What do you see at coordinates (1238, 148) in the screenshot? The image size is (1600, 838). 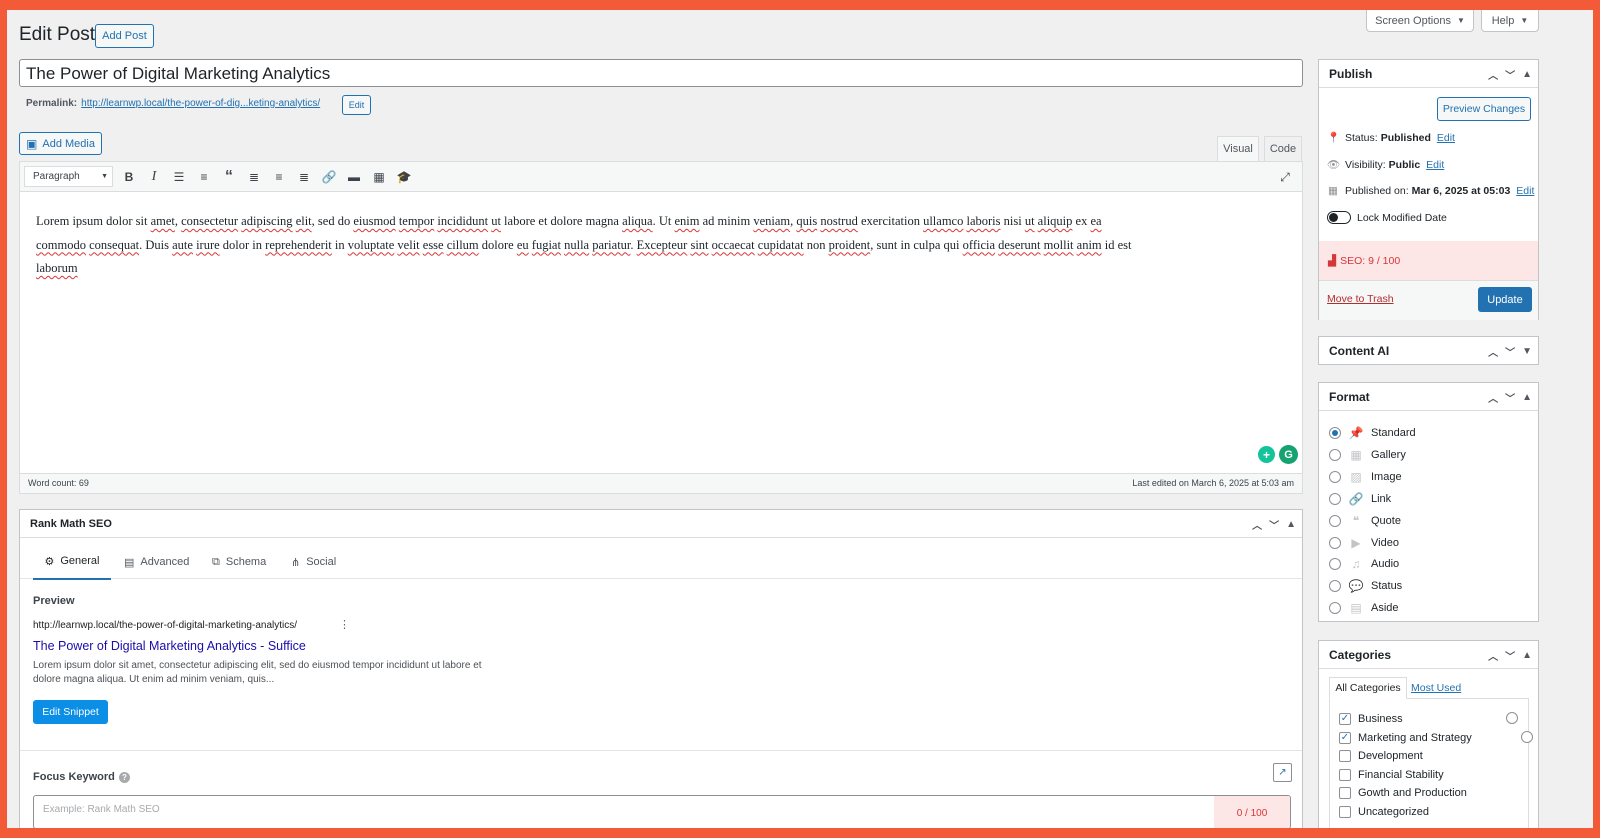 I see `tab-visual: Visual` at bounding box center [1238, 148].